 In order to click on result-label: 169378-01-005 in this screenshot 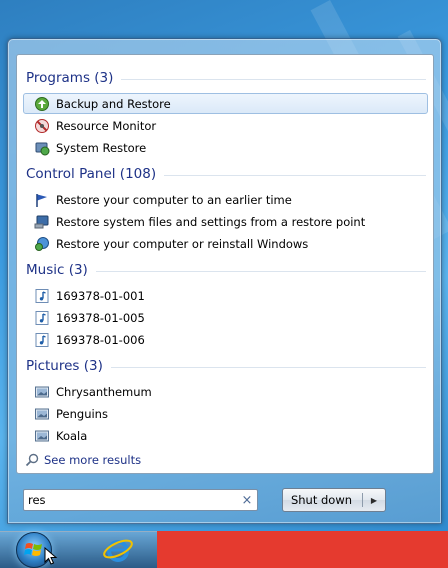, I will do `click(100, 317)`.